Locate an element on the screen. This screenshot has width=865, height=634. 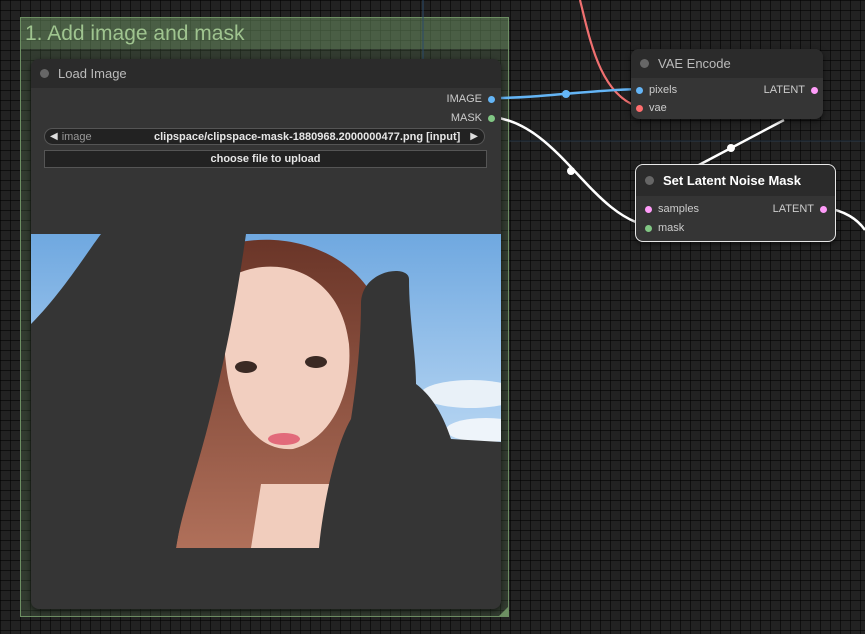
input-samples: samples is located at coordinates (672, 209).